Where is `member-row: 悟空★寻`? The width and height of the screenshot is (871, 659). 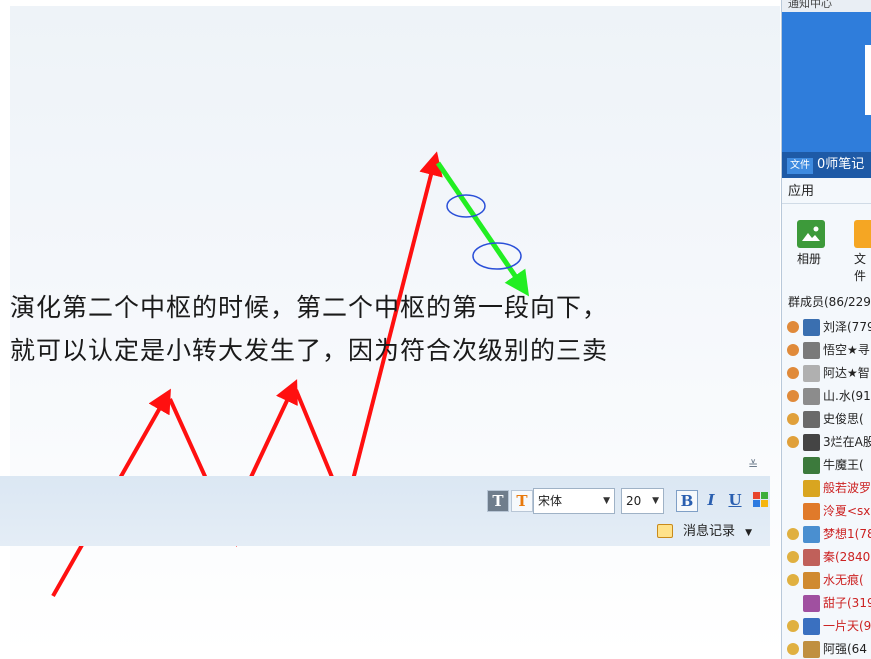
member-row: 悟空★寻 is located at coordinates (826, 350).